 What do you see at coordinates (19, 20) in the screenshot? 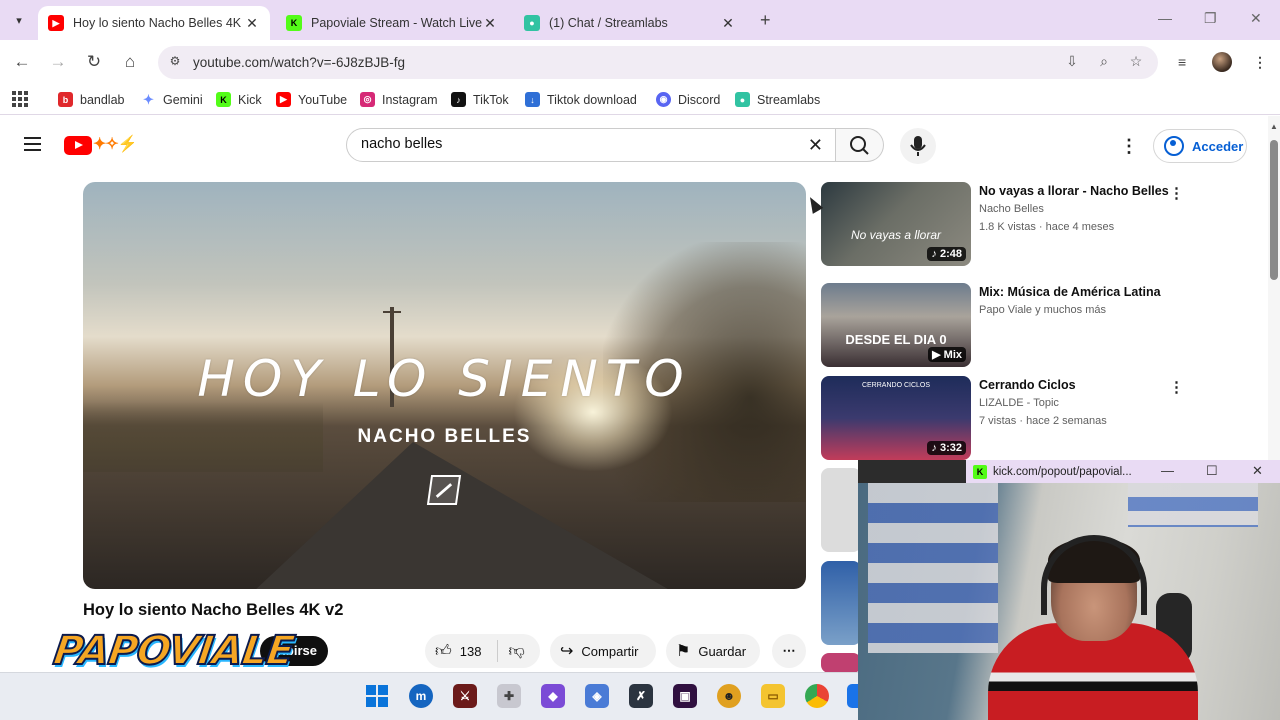
I see `tab-search-button: ▾` at bounding box center [19, 20].